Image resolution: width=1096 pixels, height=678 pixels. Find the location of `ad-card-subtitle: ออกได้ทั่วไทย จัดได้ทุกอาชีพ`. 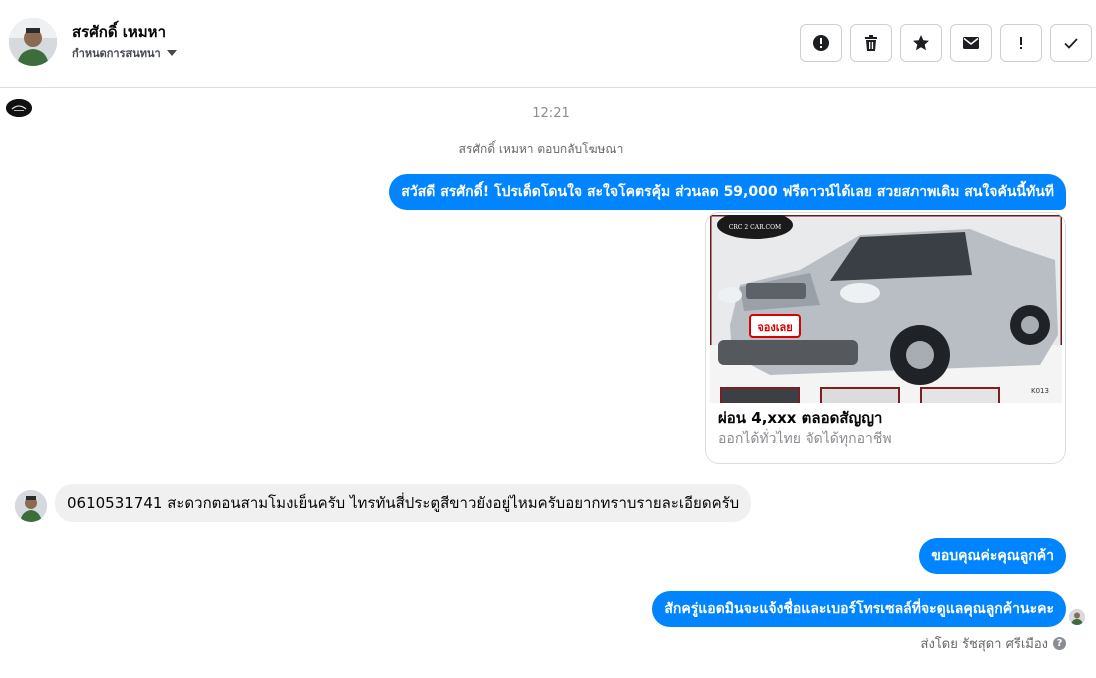

ad-card-subtitle: ออกได้ทั่วไทย จัดได้ทุกอาชีพ is located at coordinates (805, 439).